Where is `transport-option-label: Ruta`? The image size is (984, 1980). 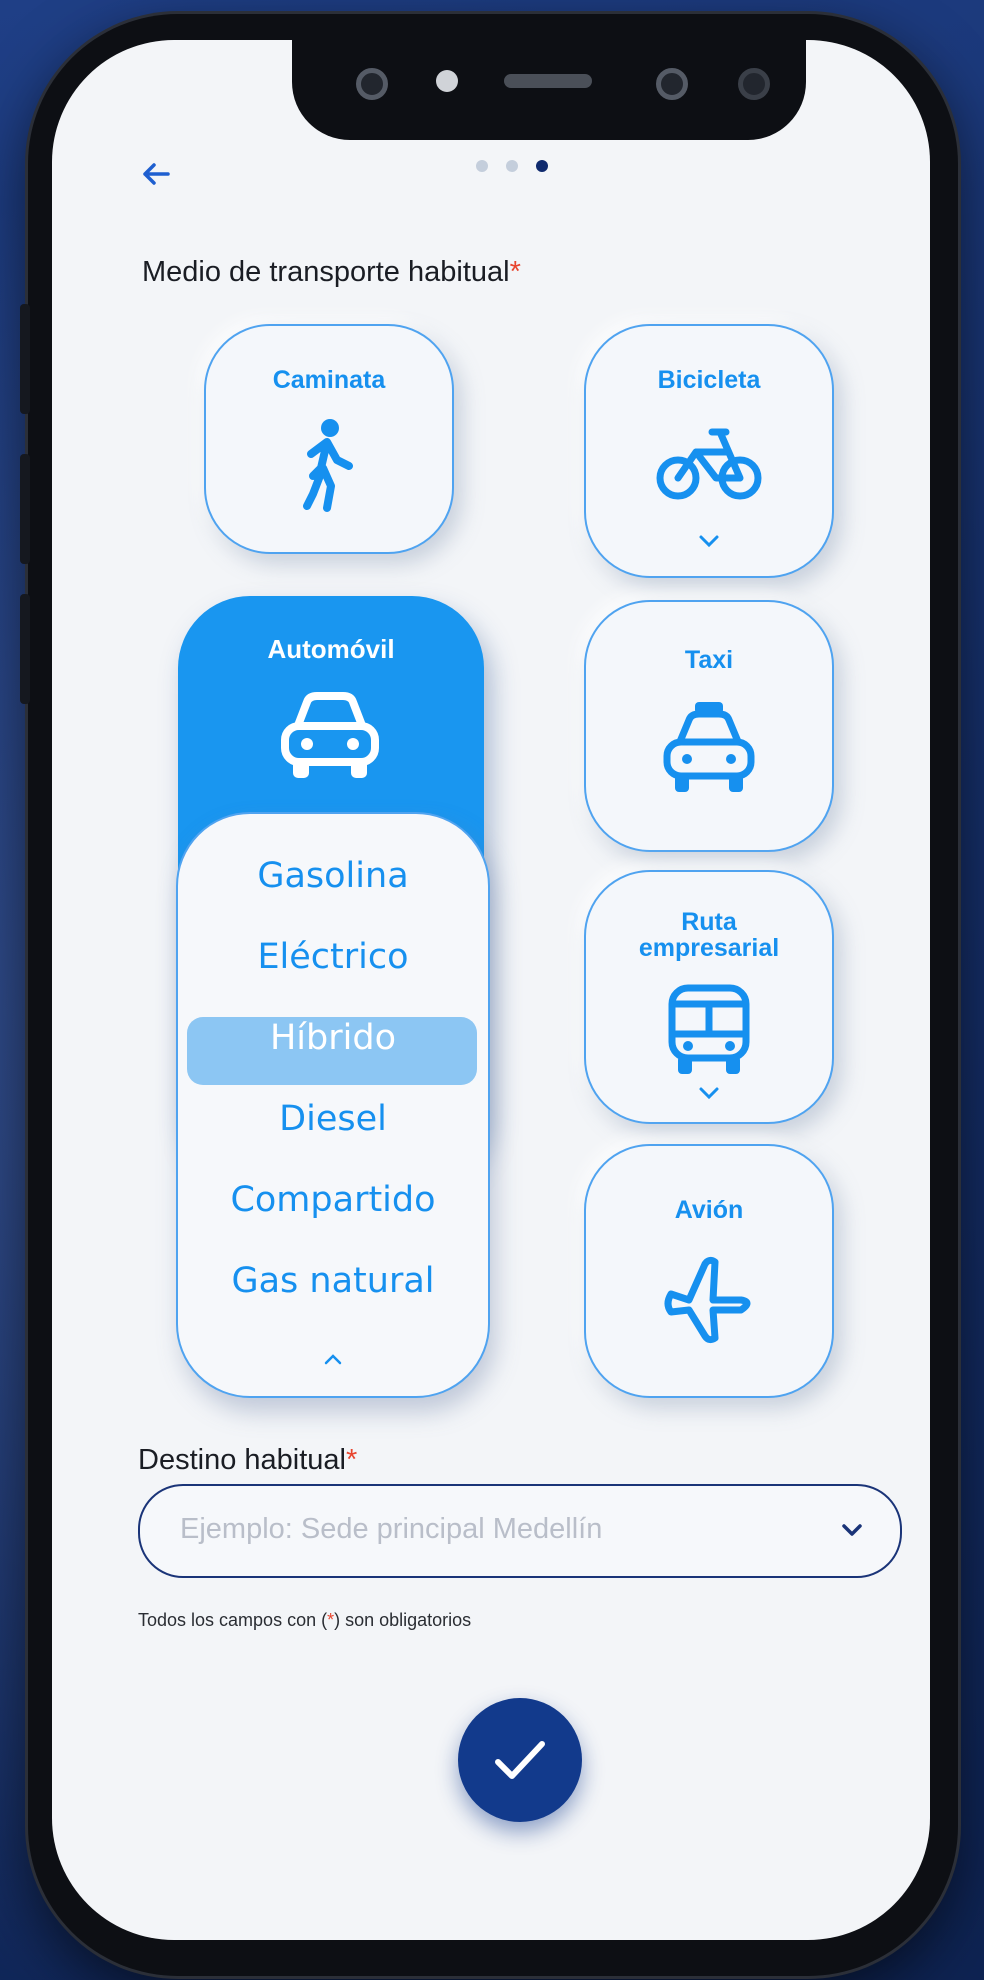 transport-option-label: Ruta is located at coordinates (709, 922).